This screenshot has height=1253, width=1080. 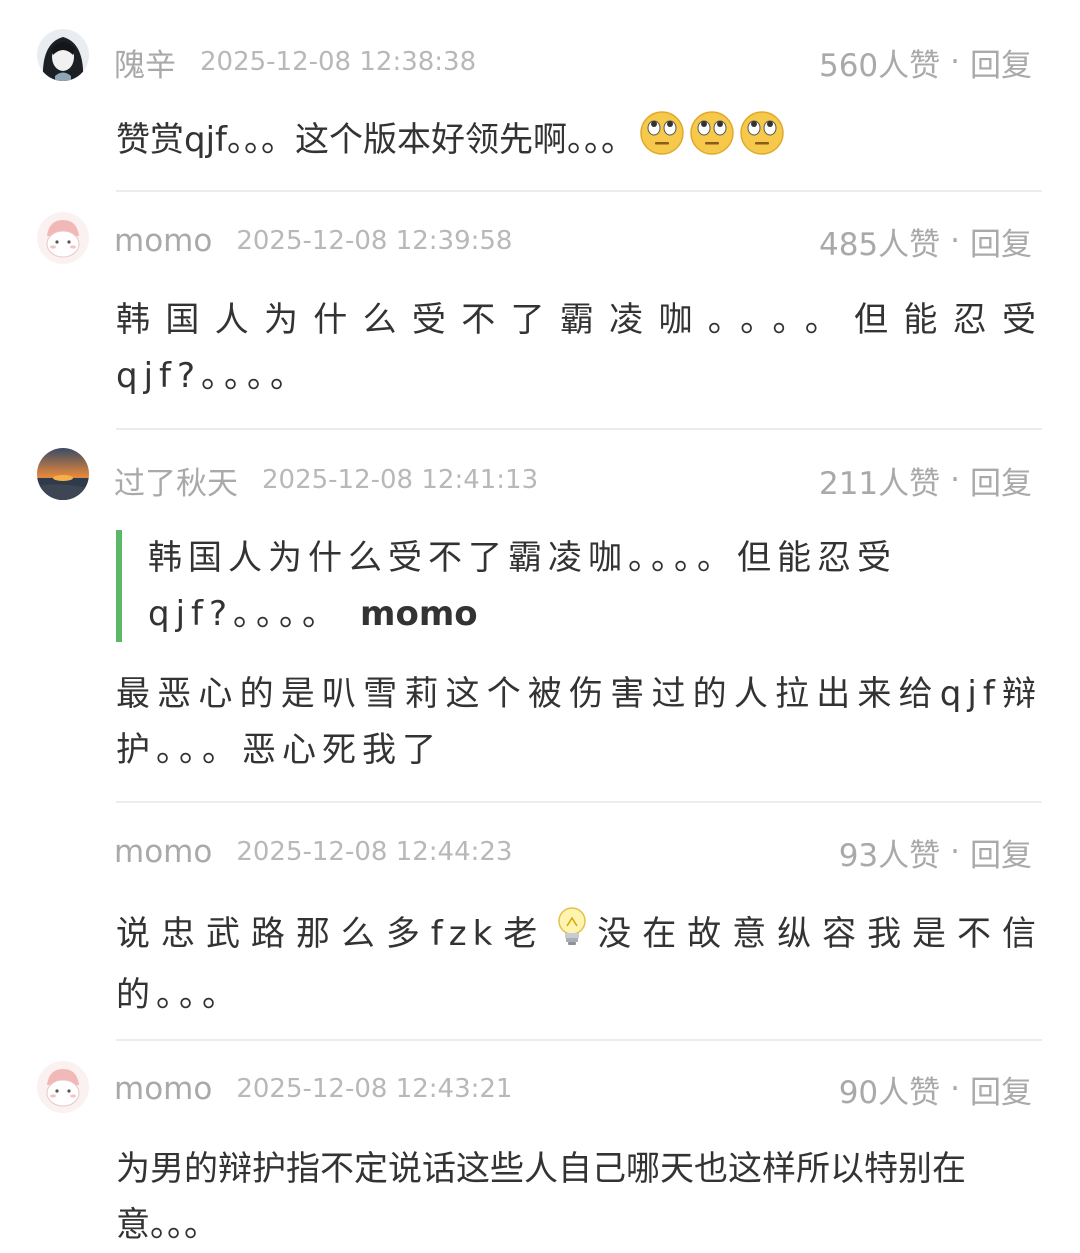 I want to click on comment-meta: 过了秋天 2025-12-08 12:41:13, so click(x=326, y=480).